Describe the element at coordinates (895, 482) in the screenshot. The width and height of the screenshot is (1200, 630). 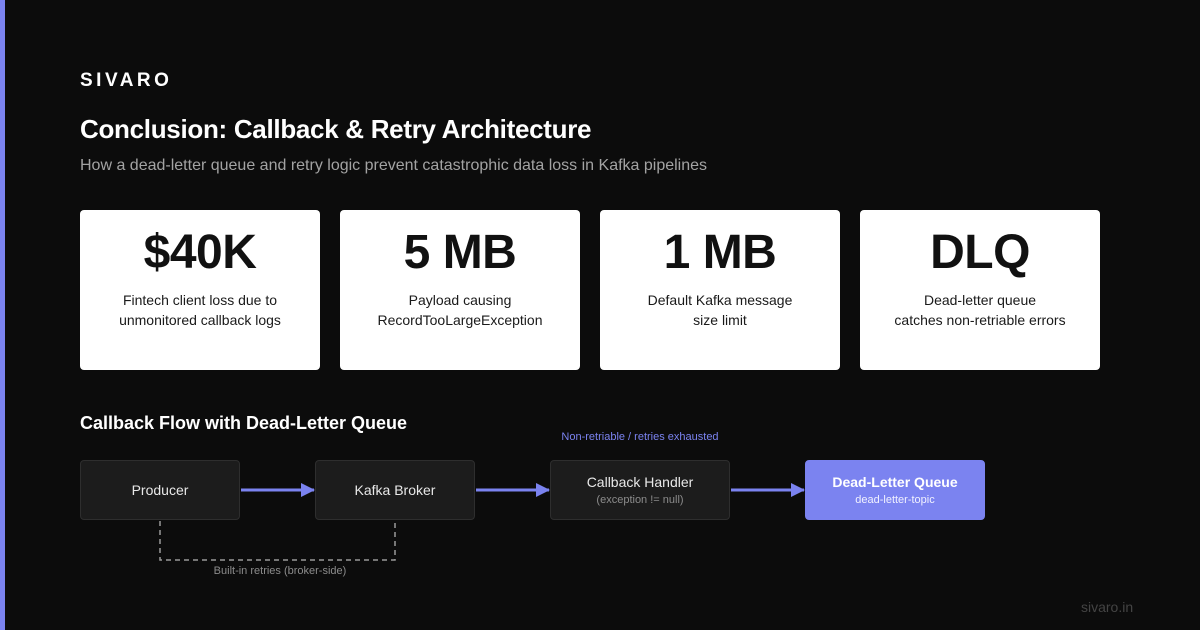
I see `node-label: Dead-Letter Queue` at that location.